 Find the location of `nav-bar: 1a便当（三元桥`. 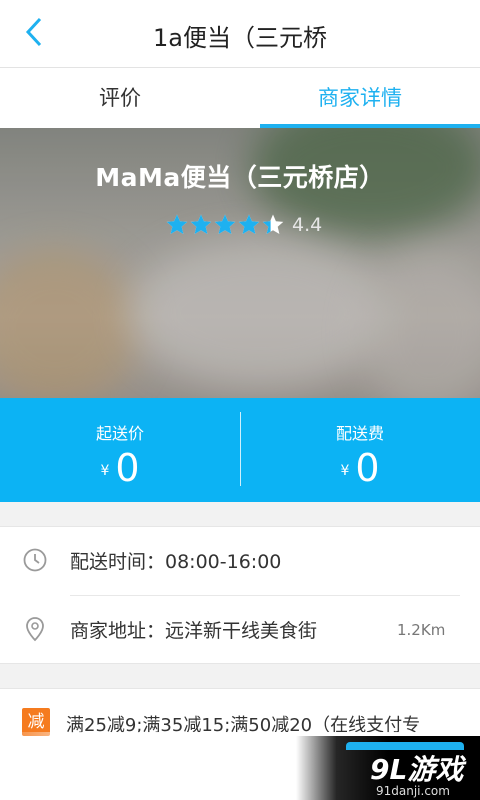

nav-bar: 1a便当（三元桥 is located at coordinates (240, 34).